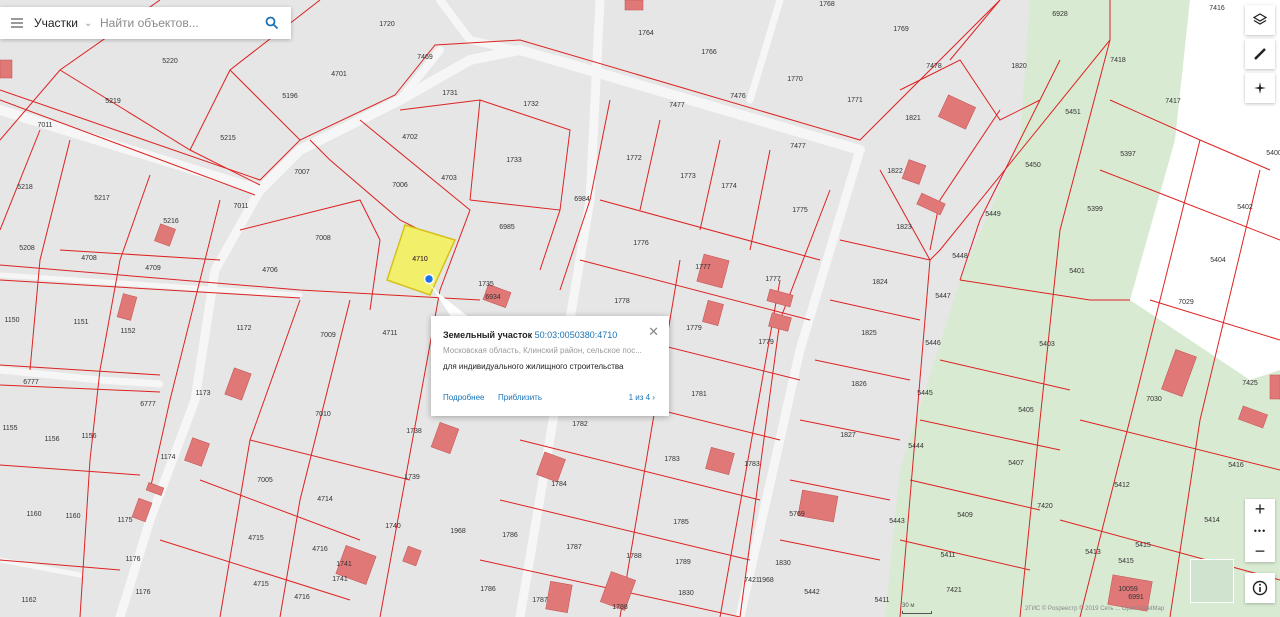 This screenshot has height=617, width=1280. I want to click on parcel-label: 1786, so click(510, 535).